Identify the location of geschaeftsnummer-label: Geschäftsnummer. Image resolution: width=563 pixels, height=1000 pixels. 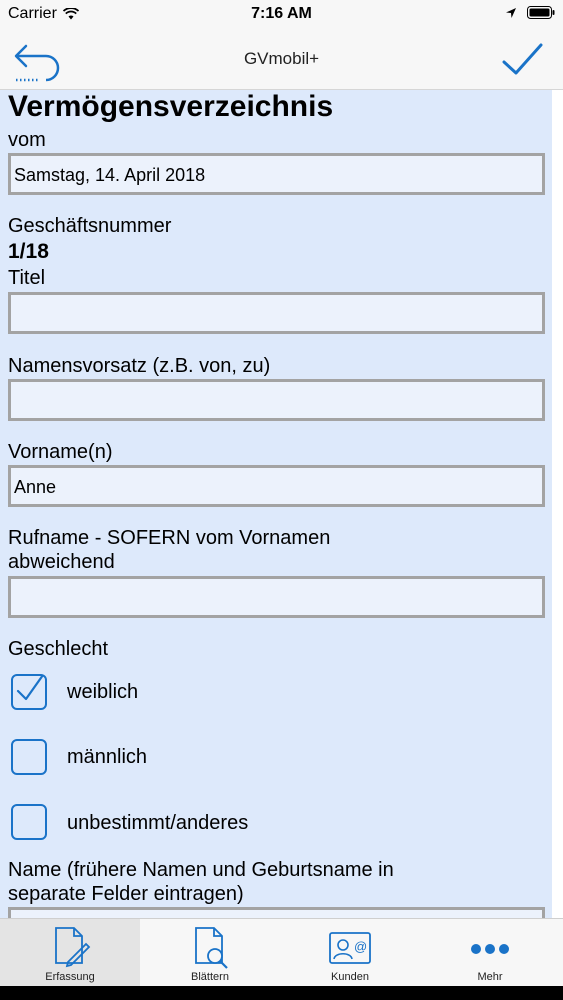
(90, 226).